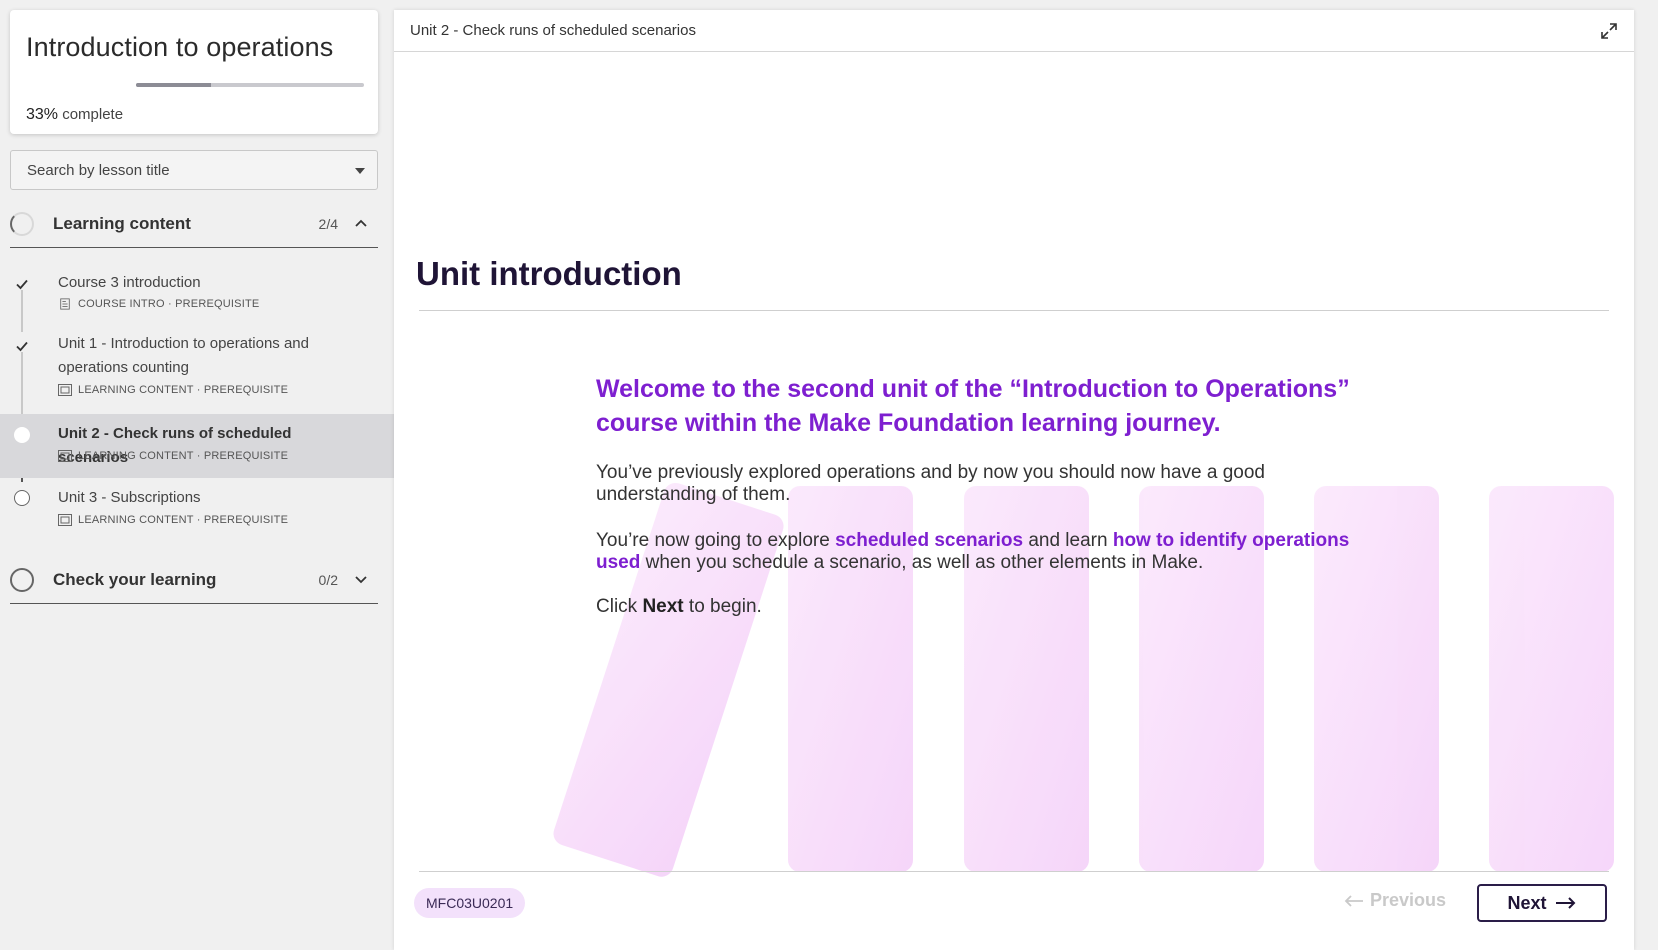 The image size is (1658, 950). Describe the element at coordinates (129, 497) in the screenshot. I see `lesson-title: Unit 3 - Subscriptions` at that location.